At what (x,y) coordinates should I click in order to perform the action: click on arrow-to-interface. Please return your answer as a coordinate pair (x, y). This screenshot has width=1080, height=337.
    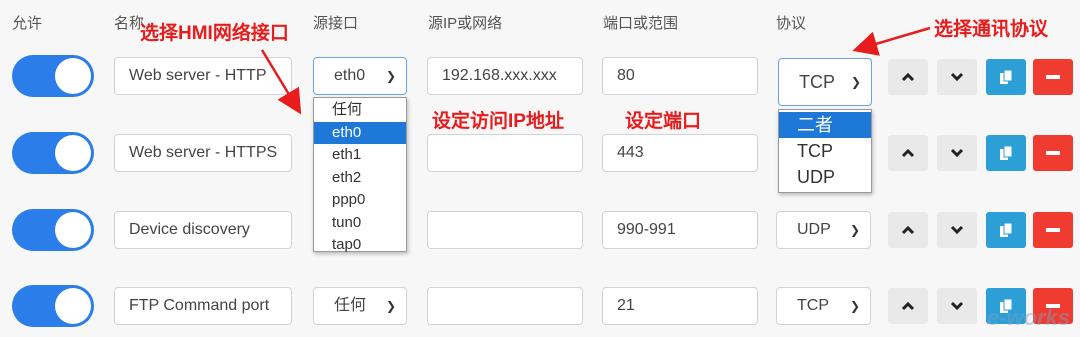
    Looking at the image, I should click on (281, 82).